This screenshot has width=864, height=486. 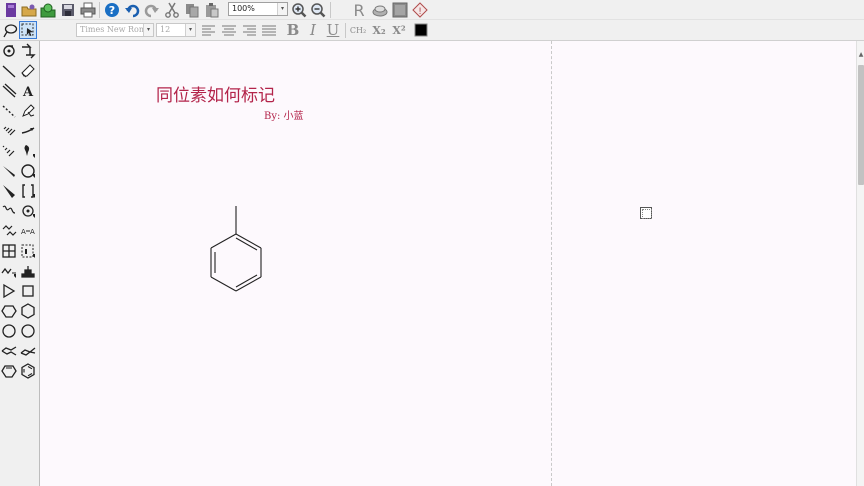 What do you see at coordinates (293, 30) in the screenshot?
I see `bold-button: B` at bounding box center [293, 30].